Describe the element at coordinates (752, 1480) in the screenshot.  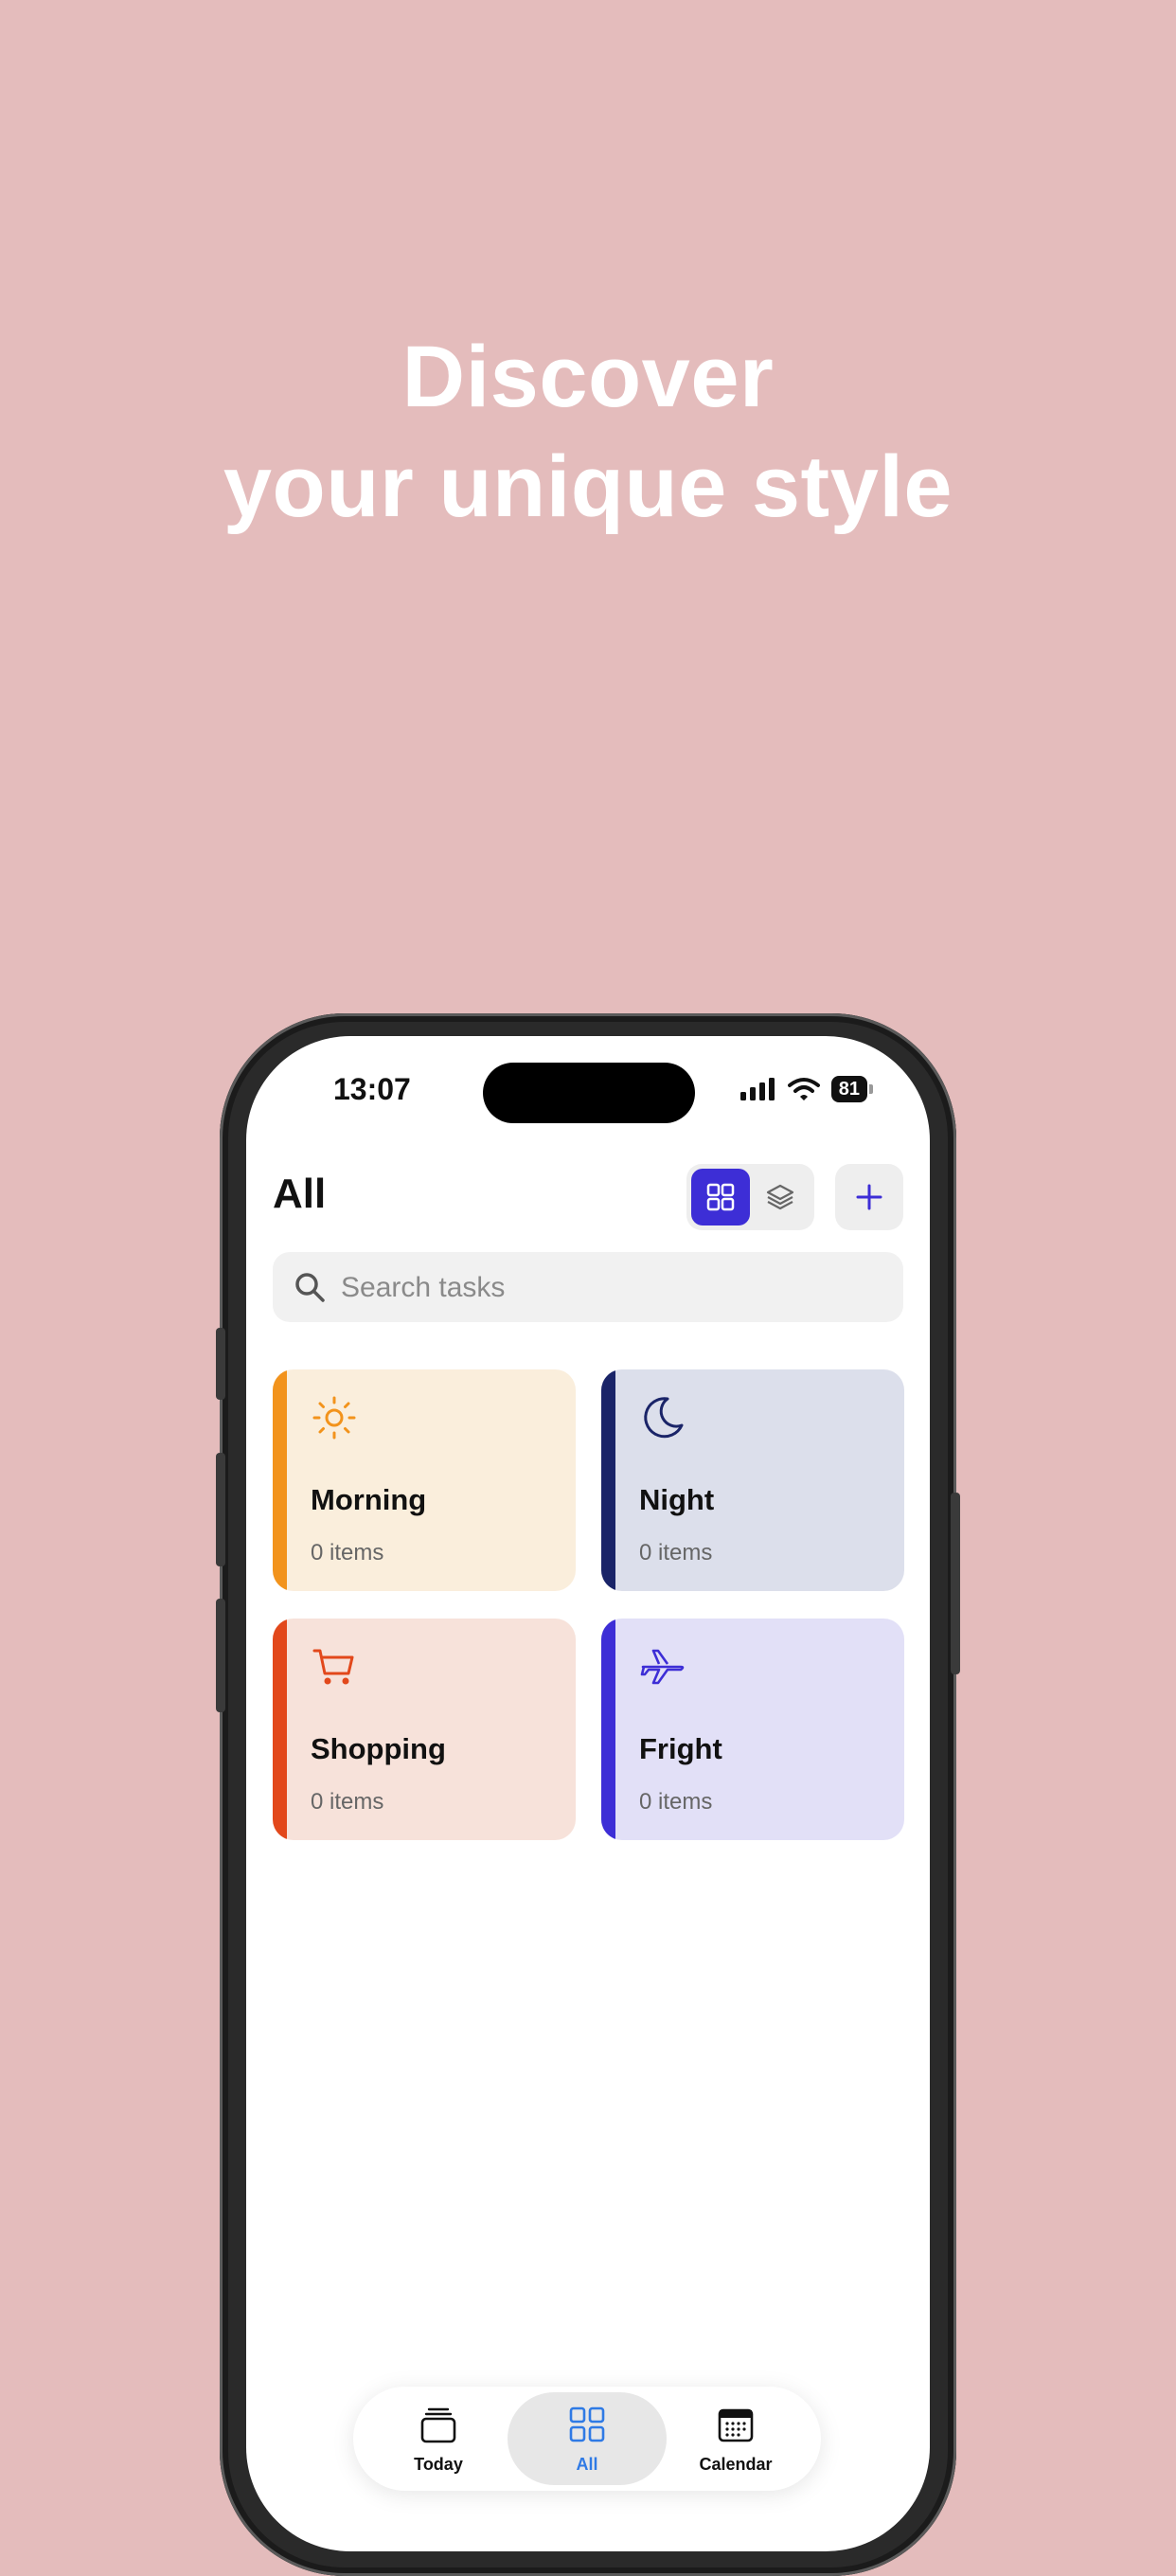
I see `list-card-night: Night 0 items` at that location.